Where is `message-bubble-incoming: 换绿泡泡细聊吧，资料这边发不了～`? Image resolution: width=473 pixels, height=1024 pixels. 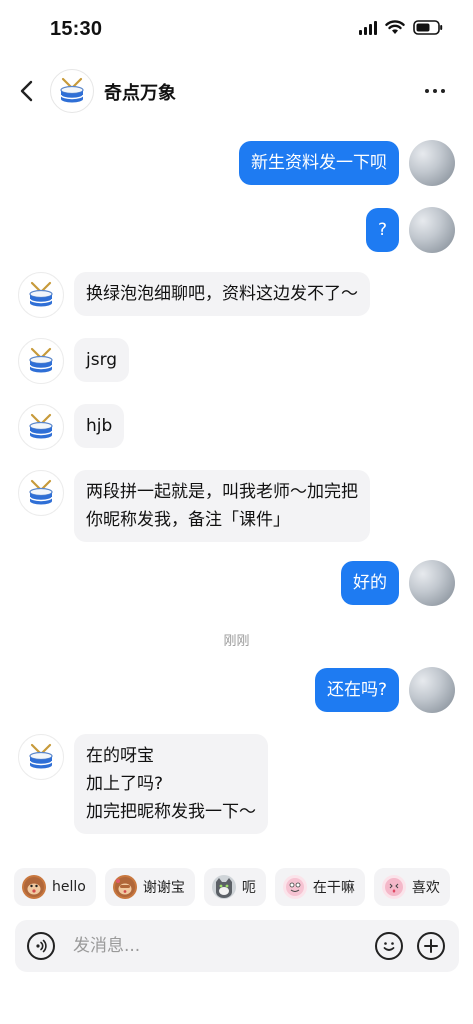 message-bubble-incoming: 换绿泡泡细聊吧，资料这边发不了～ is located at coordinates (222, 294).